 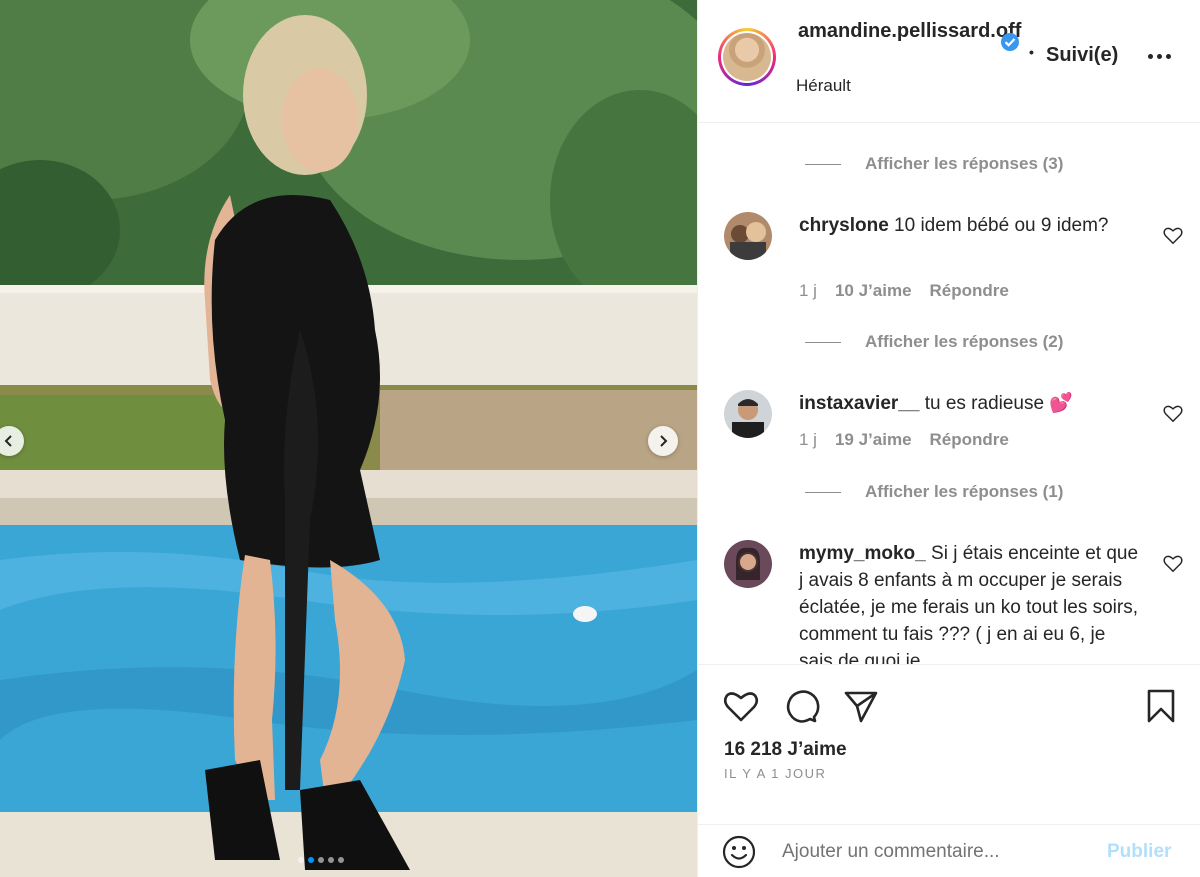 What do you see at coordinates (801, 706) in the screenshot?
I see `comment-icon` at bounding box center [801, 706].